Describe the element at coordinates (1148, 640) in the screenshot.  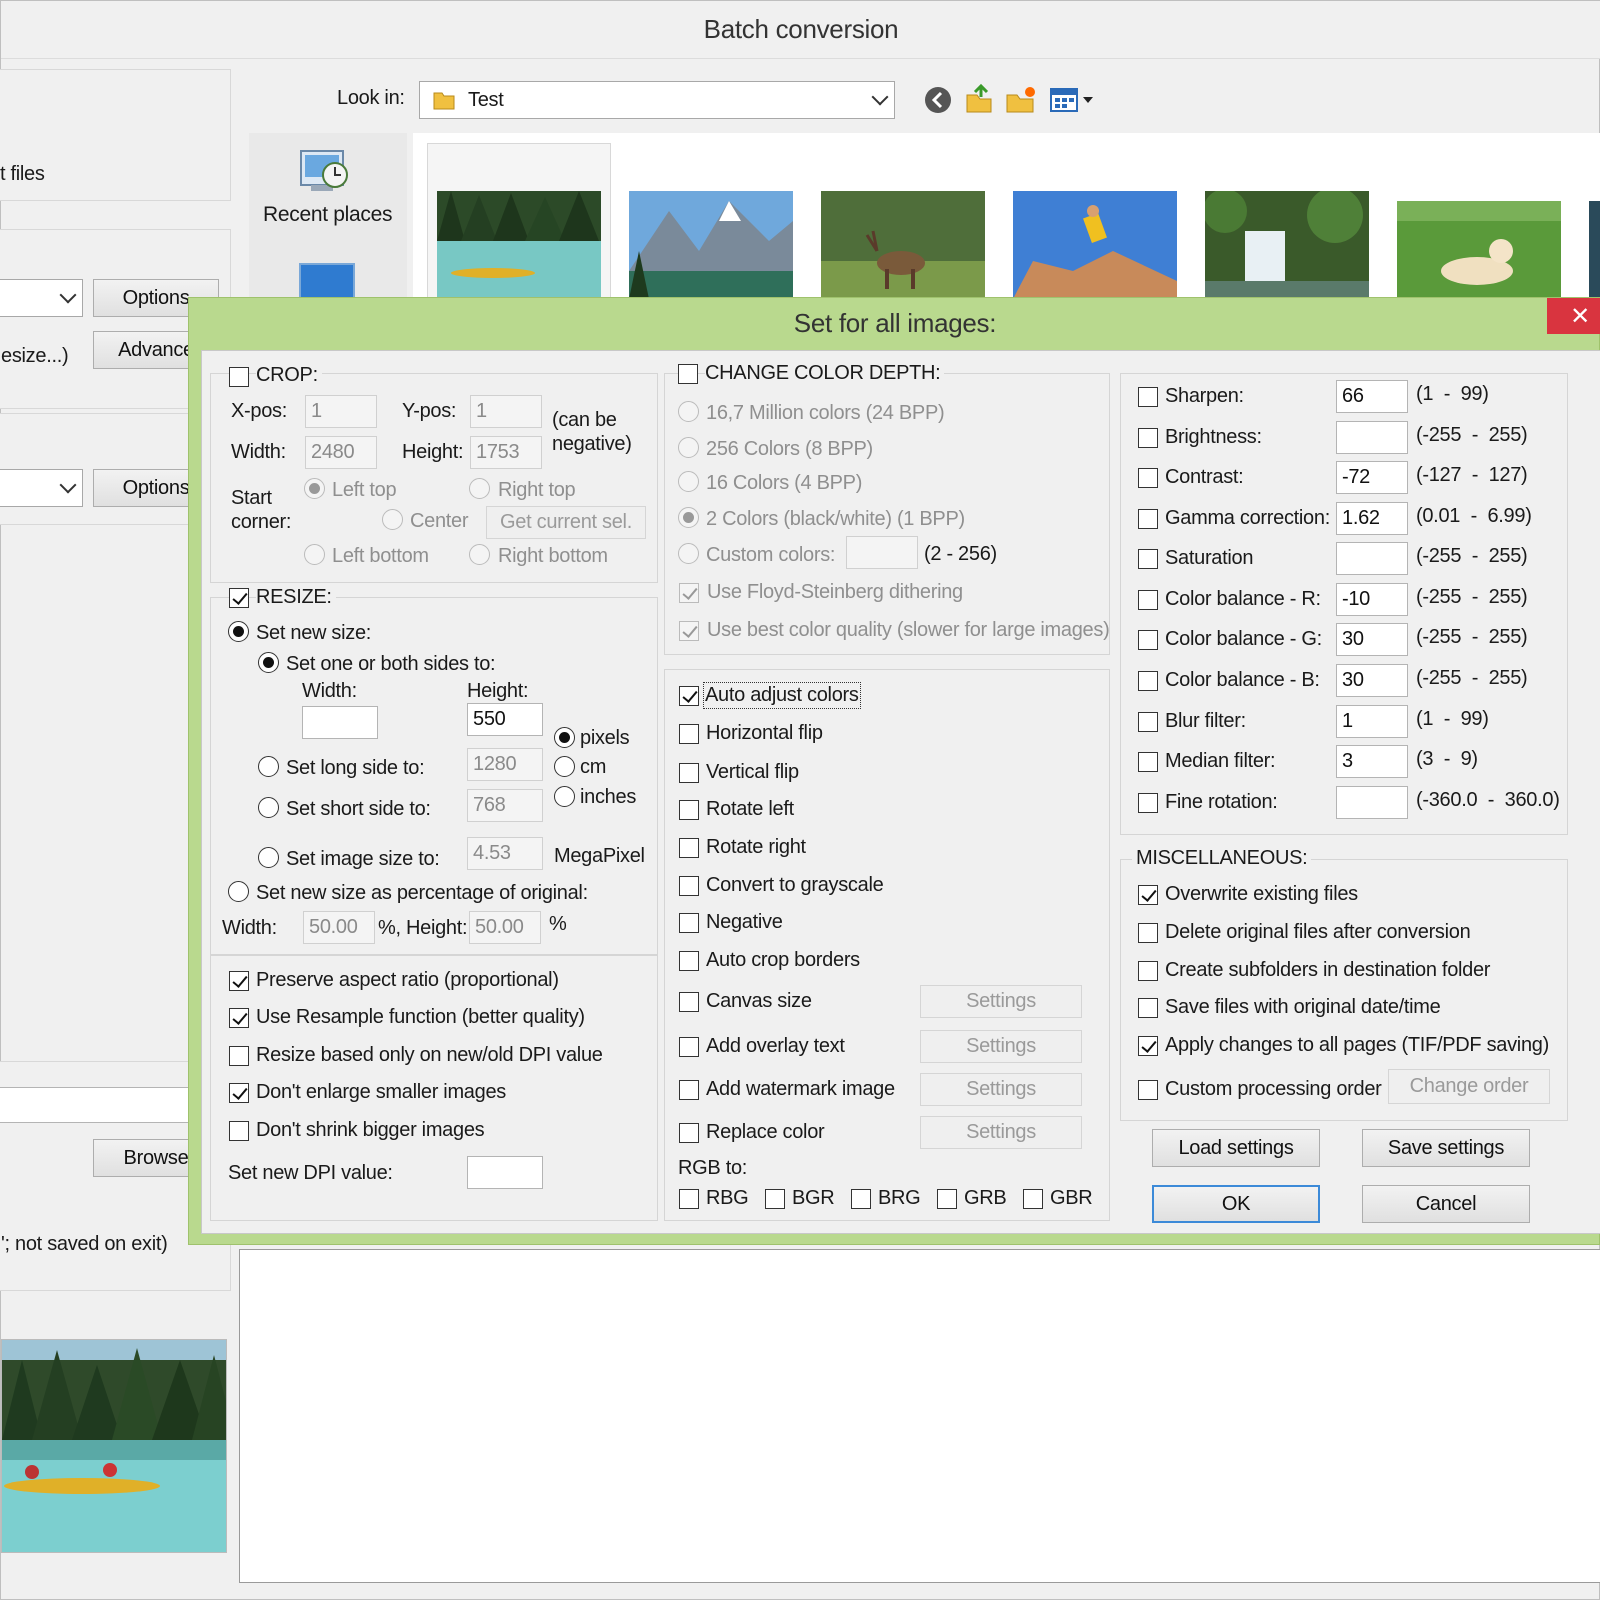
I see `color-balance-g-checkbox` at that location.